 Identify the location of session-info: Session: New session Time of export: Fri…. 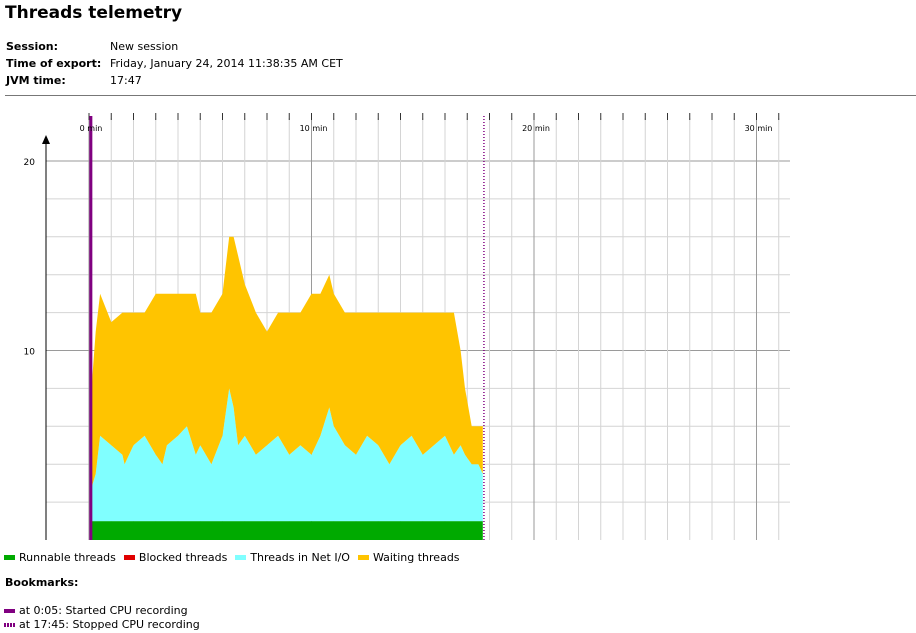
(174, 63).